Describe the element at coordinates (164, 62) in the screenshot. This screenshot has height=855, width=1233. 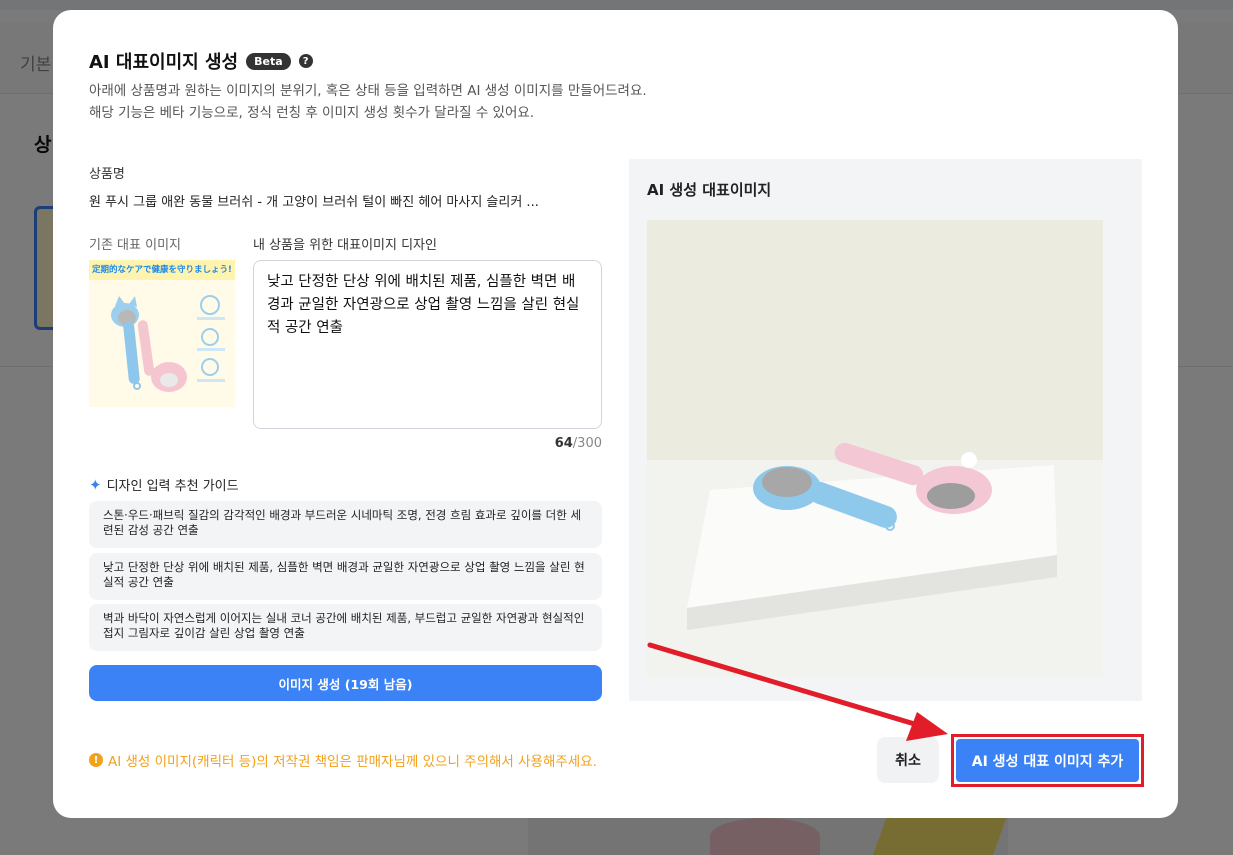
I see `modal-title: AI 대표이미지 생성` at that location.